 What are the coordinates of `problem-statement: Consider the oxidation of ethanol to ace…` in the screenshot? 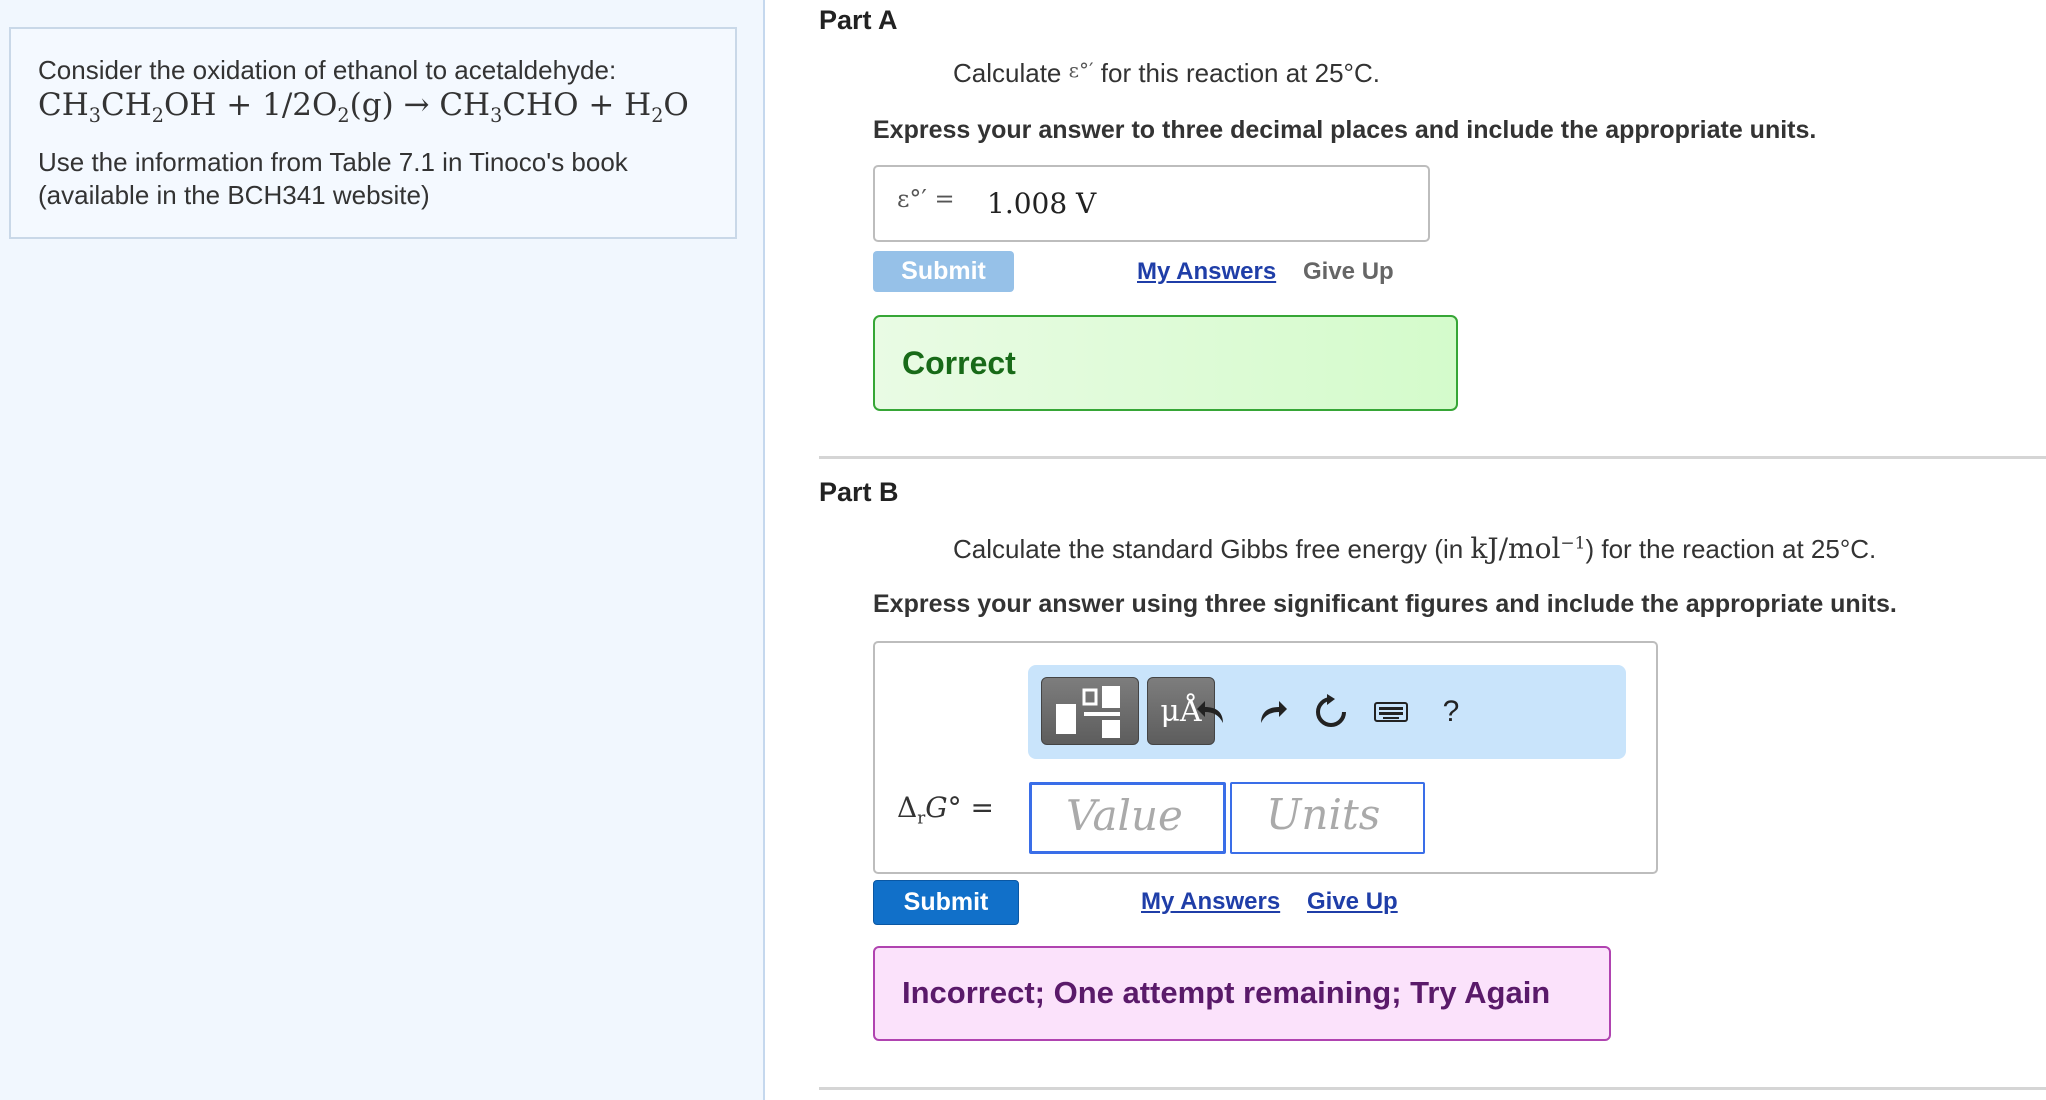 It's located at (373, 133).